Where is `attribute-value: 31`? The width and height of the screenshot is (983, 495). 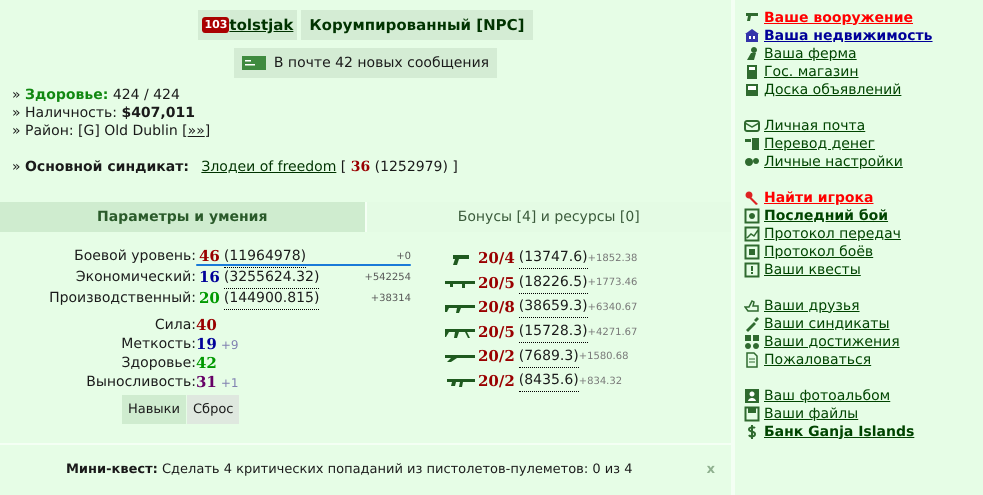
attribute-value: 31 is located at coordinates (206, 383).